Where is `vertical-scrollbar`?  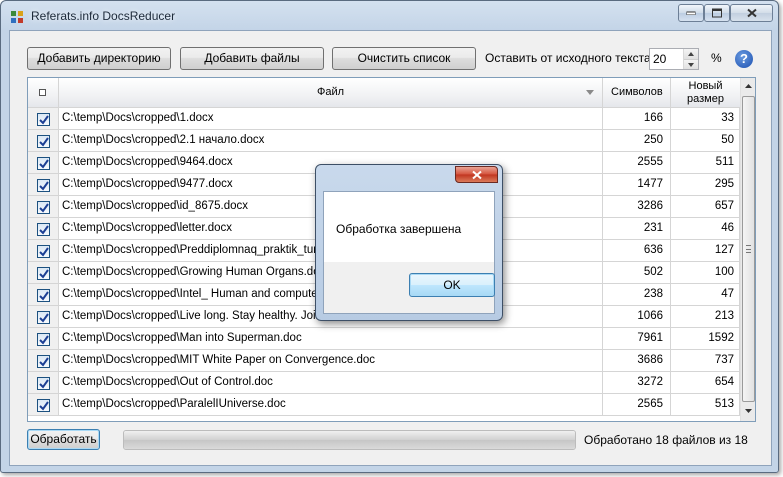 vertical-scrollbar is located at coordinates (747, 249).